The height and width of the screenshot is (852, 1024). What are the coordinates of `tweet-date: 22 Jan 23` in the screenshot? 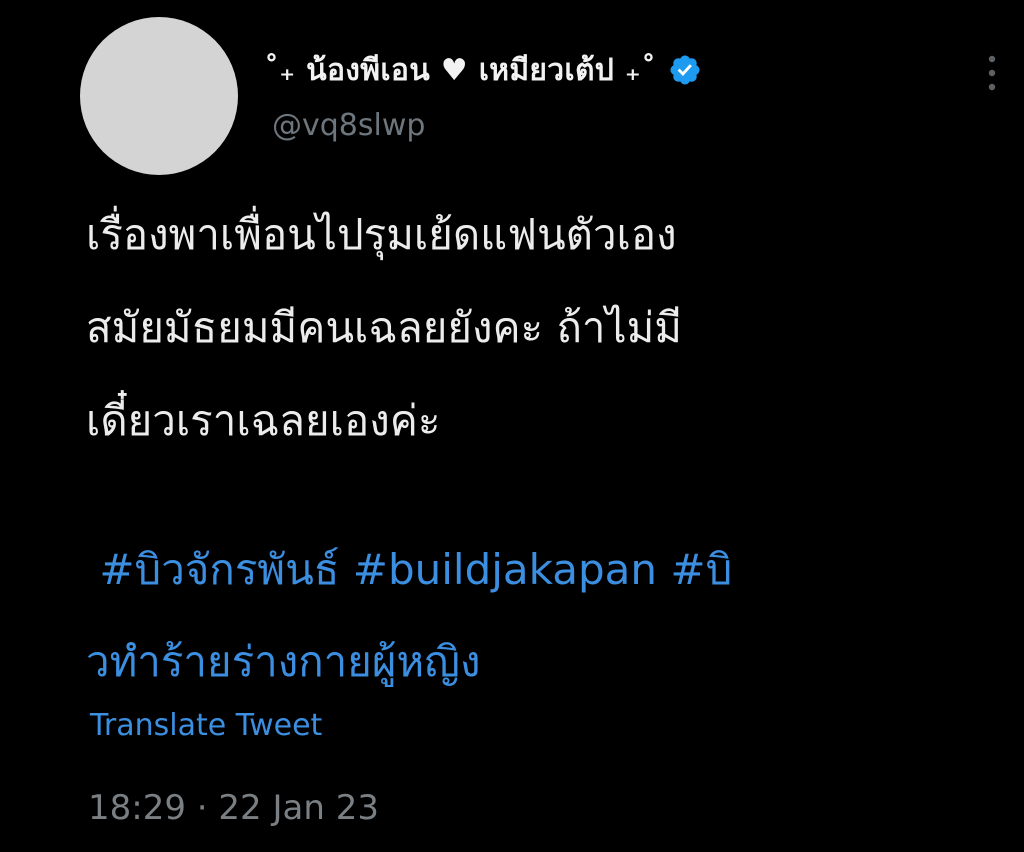 It's located at (298, 808).